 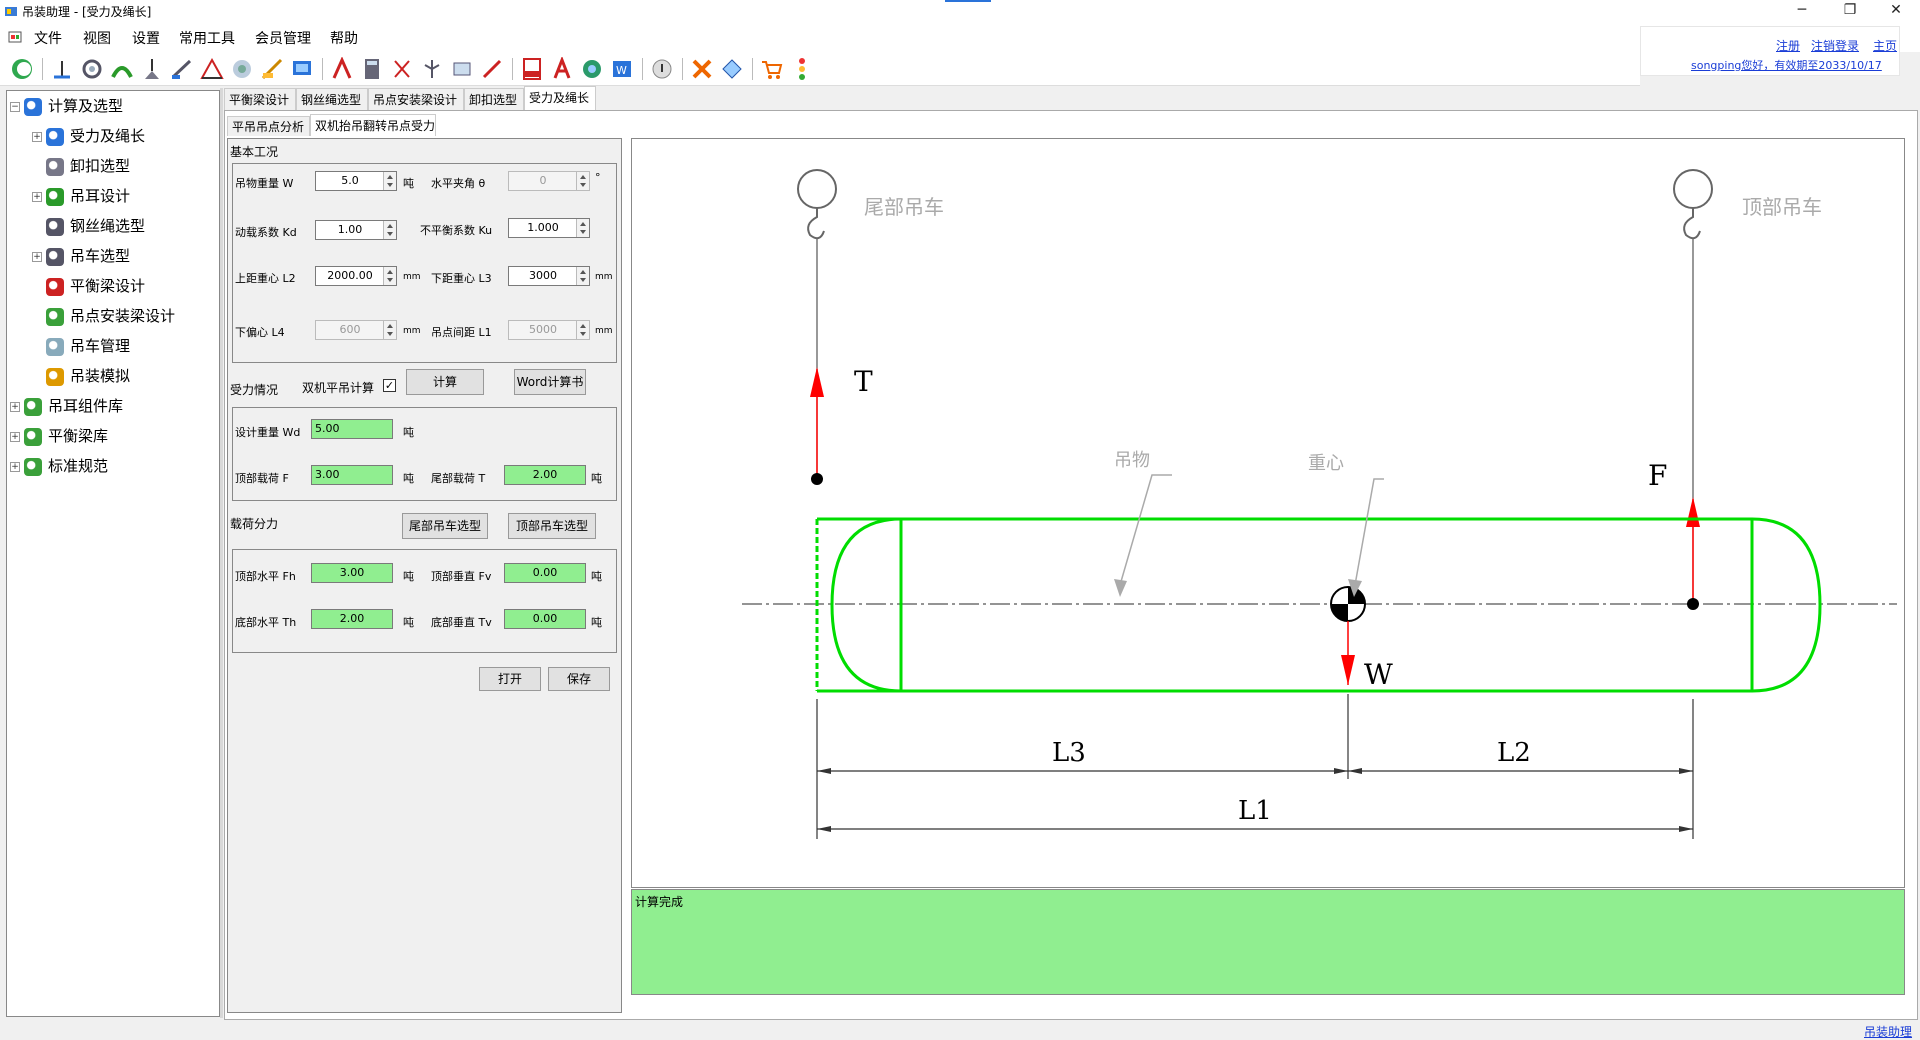 What do you see at coordinates (242, 69) in the screenshot?
I see `manage-icon` at bounding box center [242, 69].